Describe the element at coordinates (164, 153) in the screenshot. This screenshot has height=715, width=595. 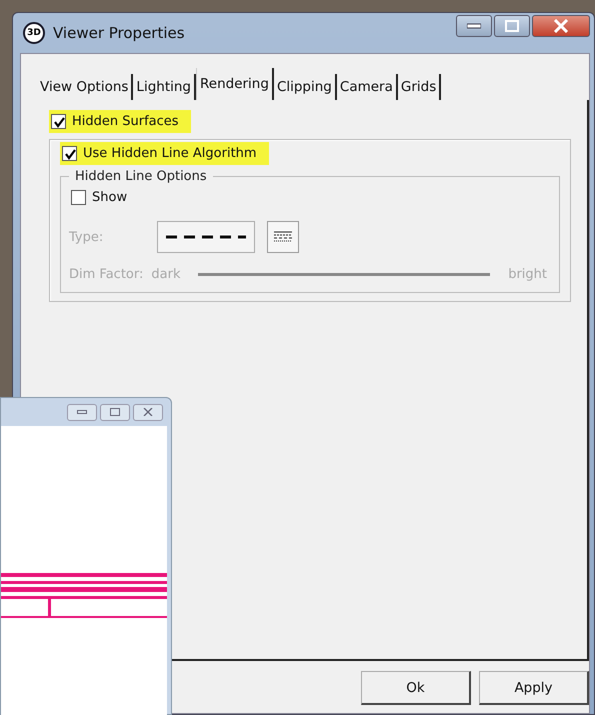
I see `hidden-line-checkbox: Use Hidden Line Algorithm` at that location.